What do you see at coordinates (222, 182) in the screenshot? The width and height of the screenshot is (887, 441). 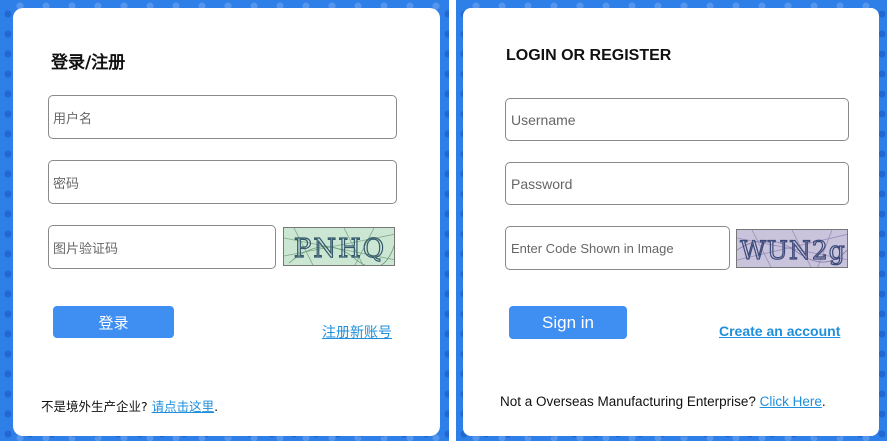 I see `password-input: 密码` at bounding box center [222, 182].